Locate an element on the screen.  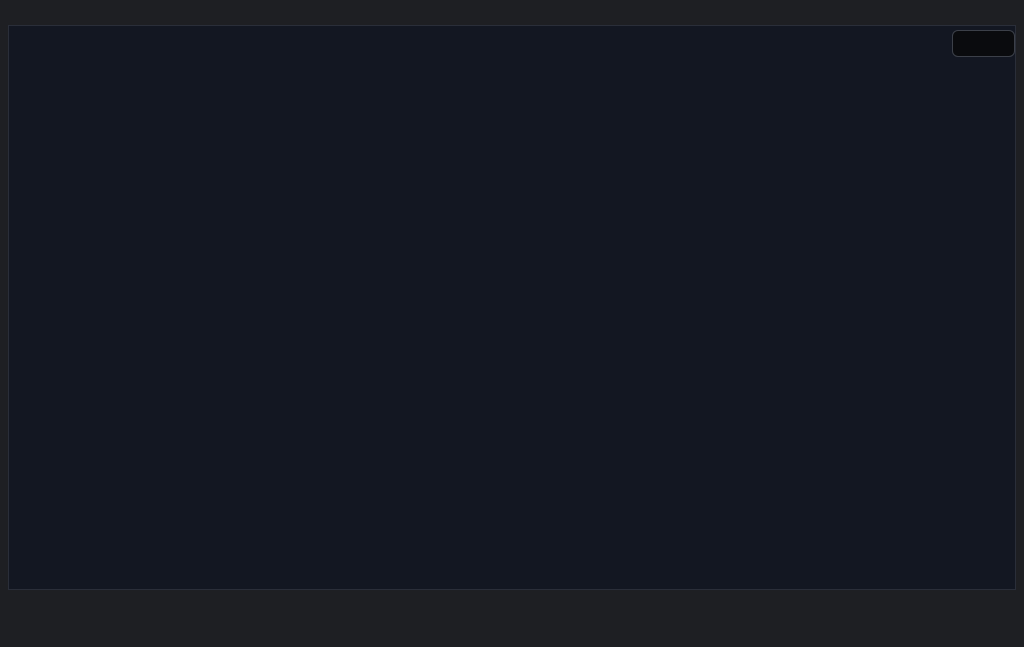
currency-toggle-button is located at coordinates (983, 43).